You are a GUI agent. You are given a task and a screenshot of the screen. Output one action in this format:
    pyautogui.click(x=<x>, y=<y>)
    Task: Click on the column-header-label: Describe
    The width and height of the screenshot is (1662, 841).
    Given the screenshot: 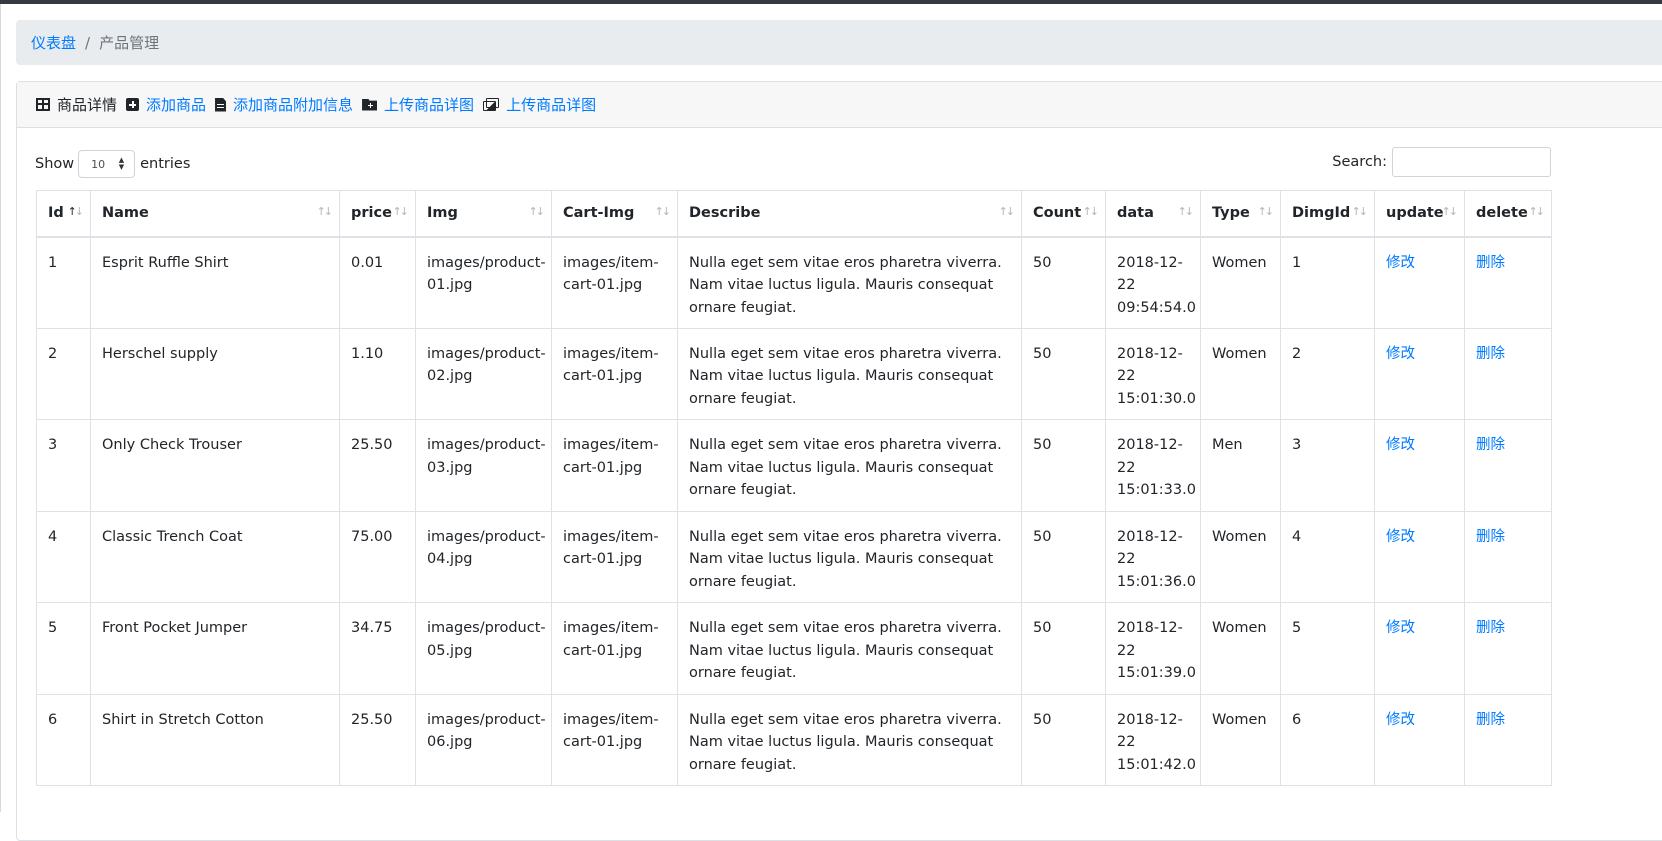 What is the action you would take?
    pyautogui.click(x=725, y=213)
    